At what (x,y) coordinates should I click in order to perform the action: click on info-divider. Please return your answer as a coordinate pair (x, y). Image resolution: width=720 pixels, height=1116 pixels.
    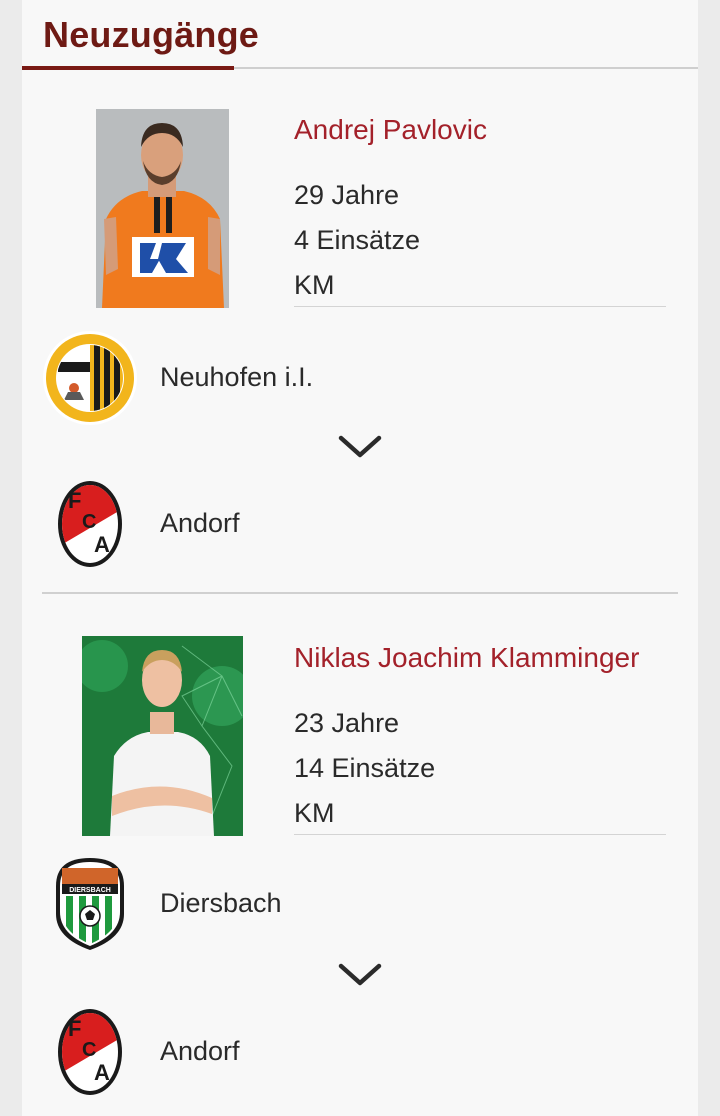
    Looking at the image, I should click on (480, 834).